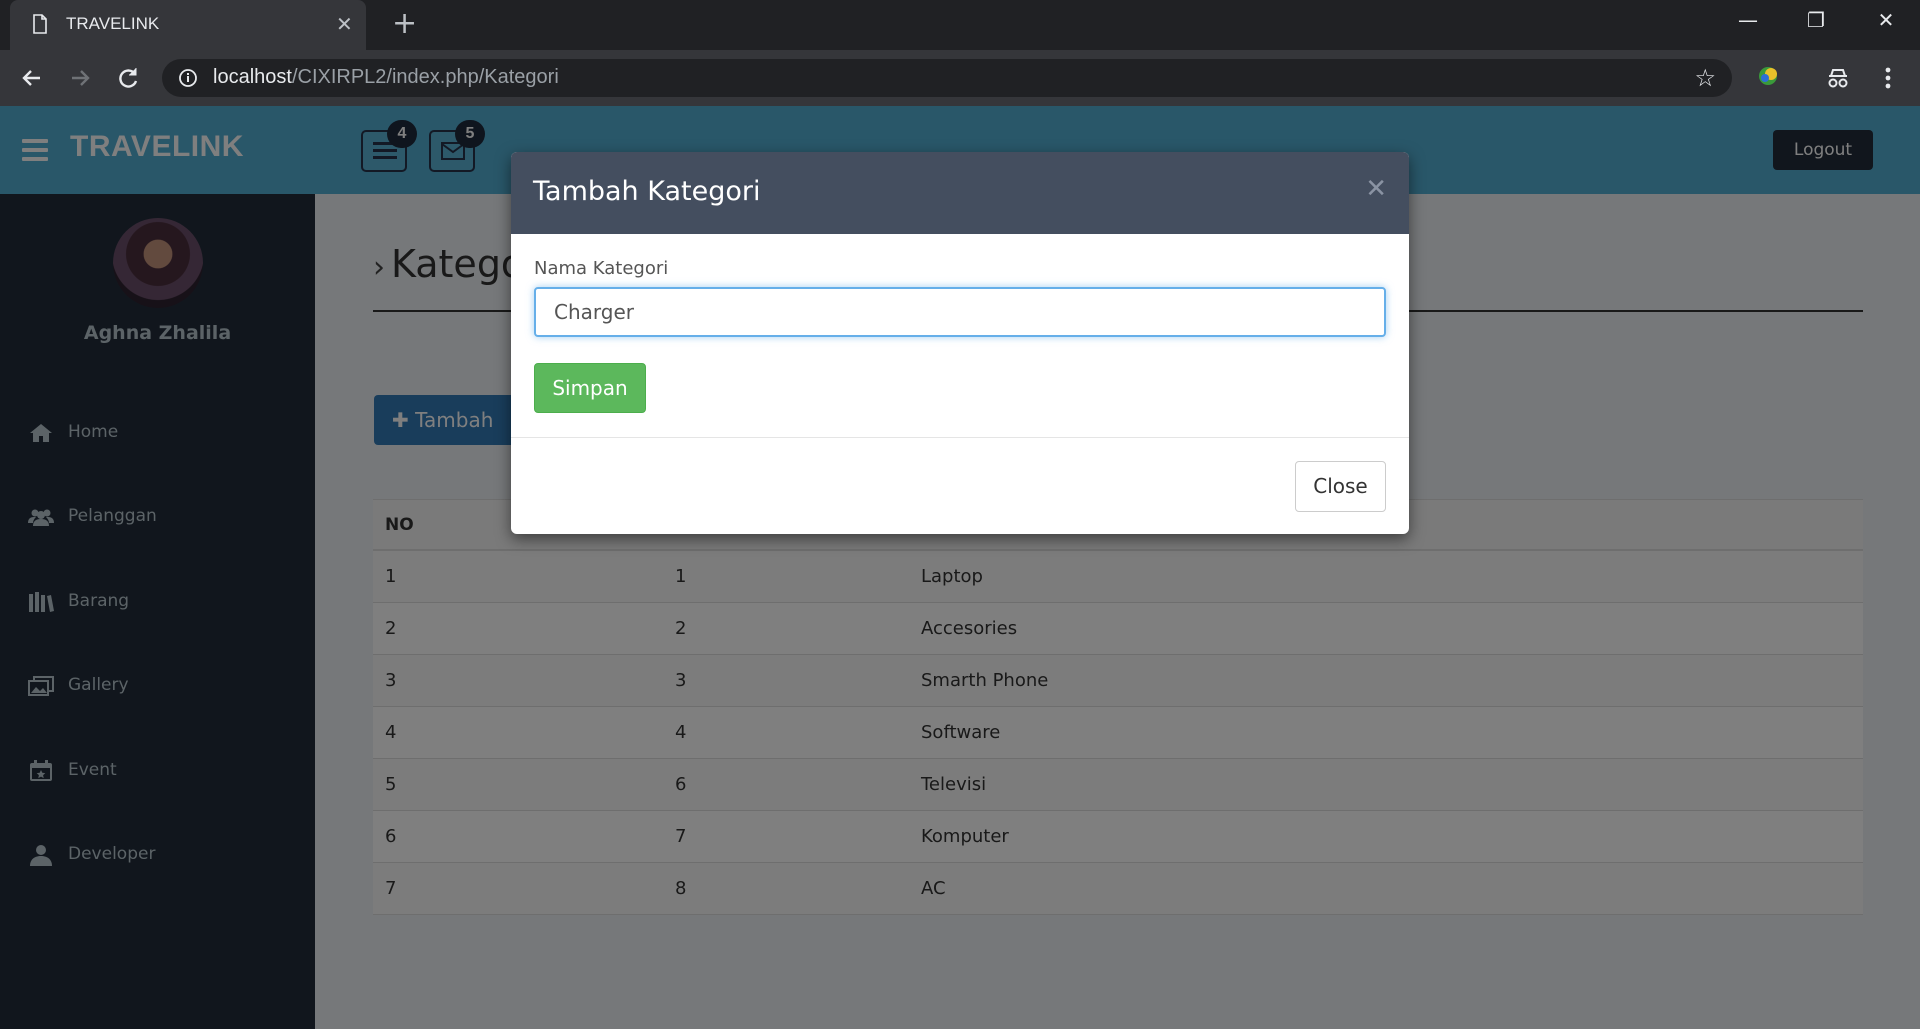 This screenshot has width=1920, height=1029. Describe the element at coordinates (960, 25) in the screenshot. I see `browser-tab-bar: TRAVELINK ✕ + — ❐ ✕` at that location.